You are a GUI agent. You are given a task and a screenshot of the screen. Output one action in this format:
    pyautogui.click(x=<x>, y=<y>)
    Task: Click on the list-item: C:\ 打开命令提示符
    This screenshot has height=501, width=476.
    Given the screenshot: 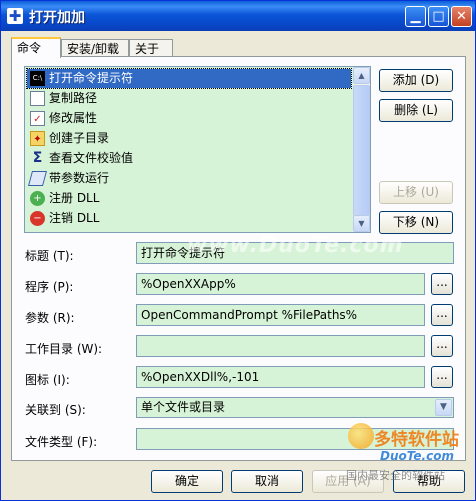 What is the action you would take?
    pyautogui.click(x=189, y=78)
    